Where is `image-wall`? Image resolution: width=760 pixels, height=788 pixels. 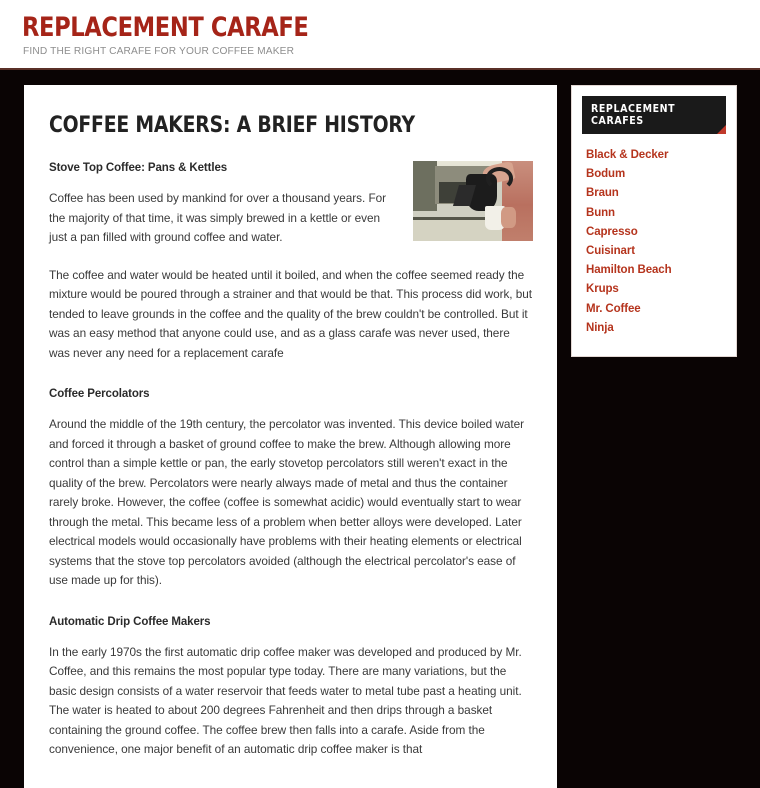 image-wall is located at coordinates (425, 186).